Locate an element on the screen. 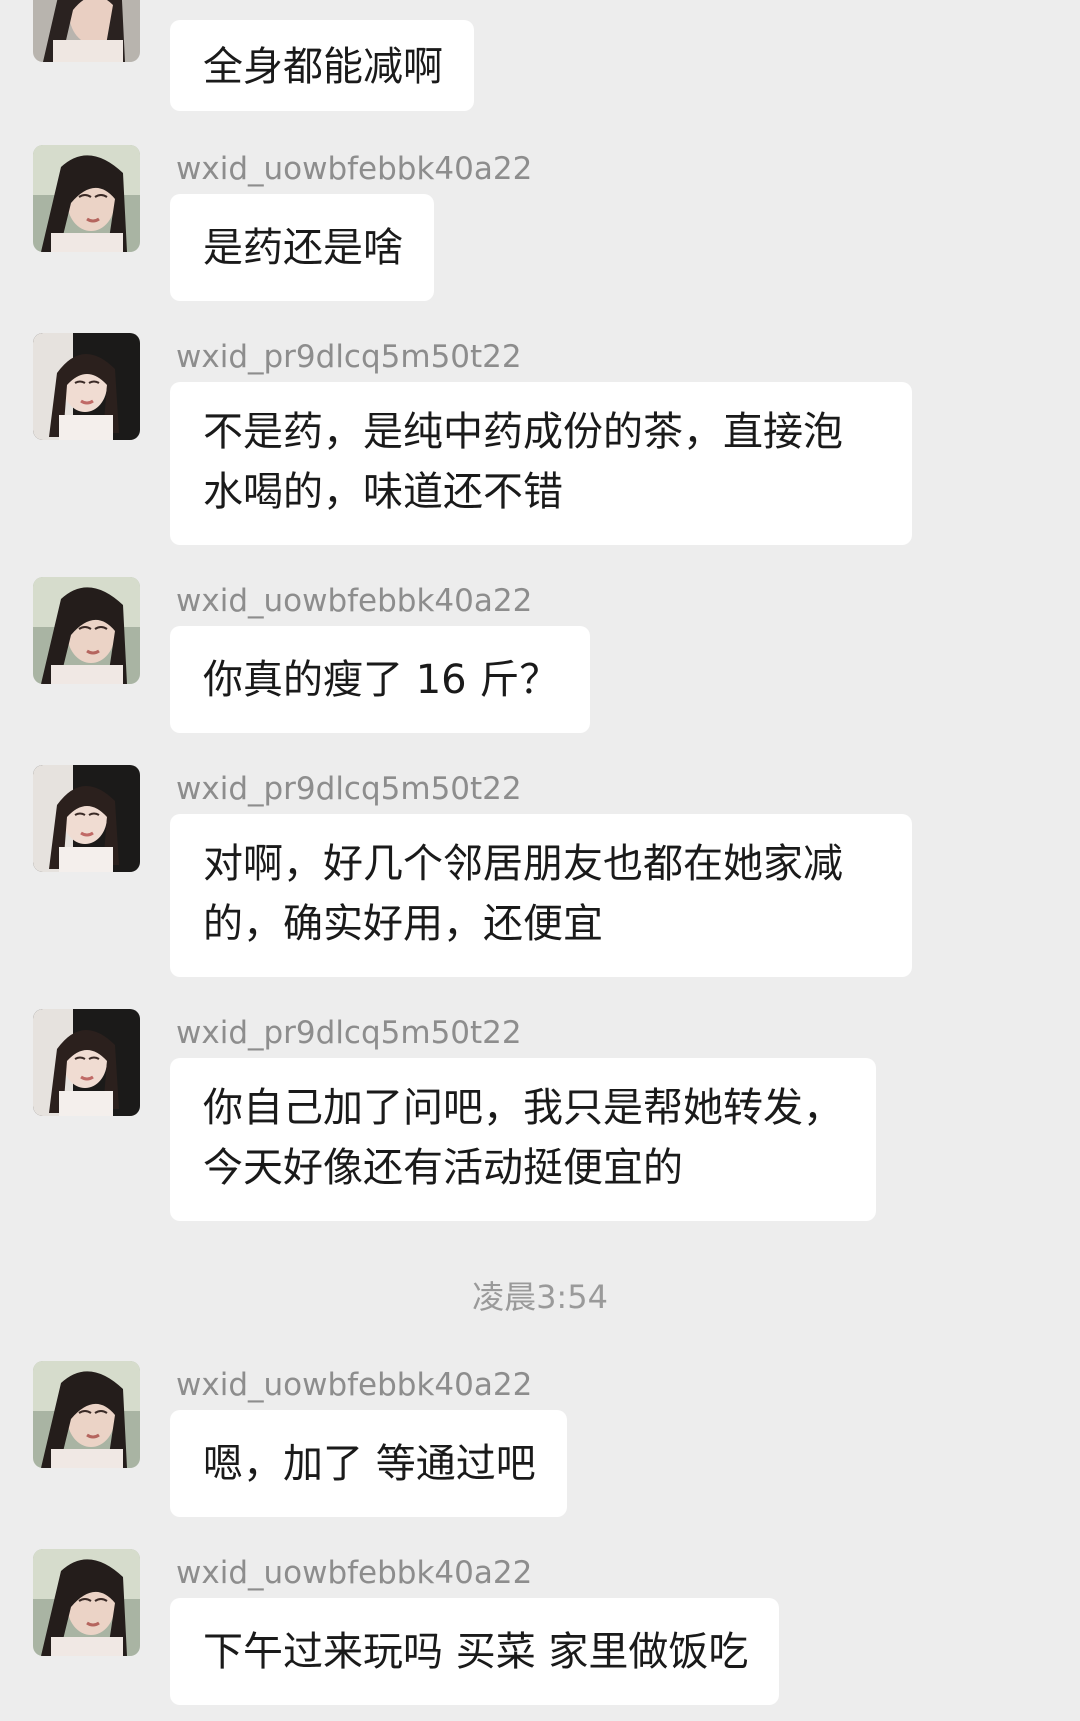 The height and width of the screenshot is (1721, 1080). message-text: 你自己加了问吧，我只是帮她转发，今天好像还有活动挺便宜的 is located at coordinates (523, 1138).